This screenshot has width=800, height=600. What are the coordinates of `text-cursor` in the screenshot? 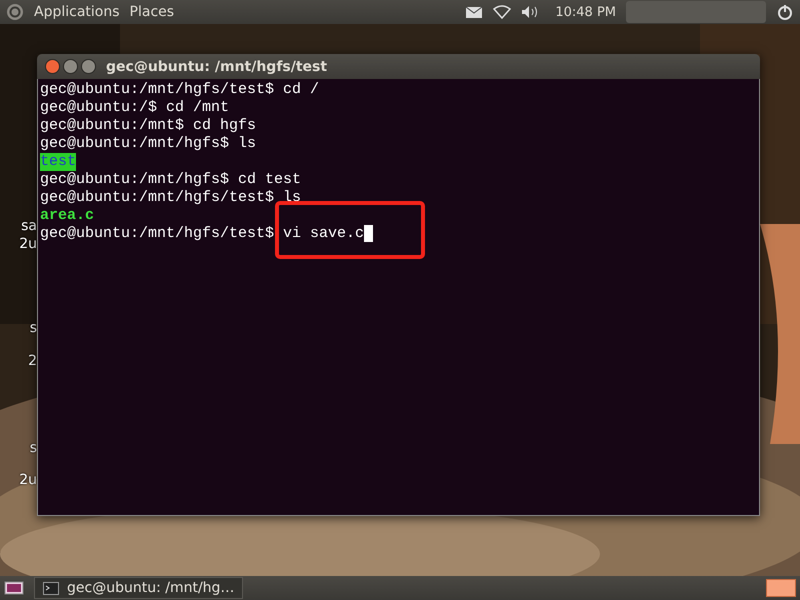 It's located at (369, 233).